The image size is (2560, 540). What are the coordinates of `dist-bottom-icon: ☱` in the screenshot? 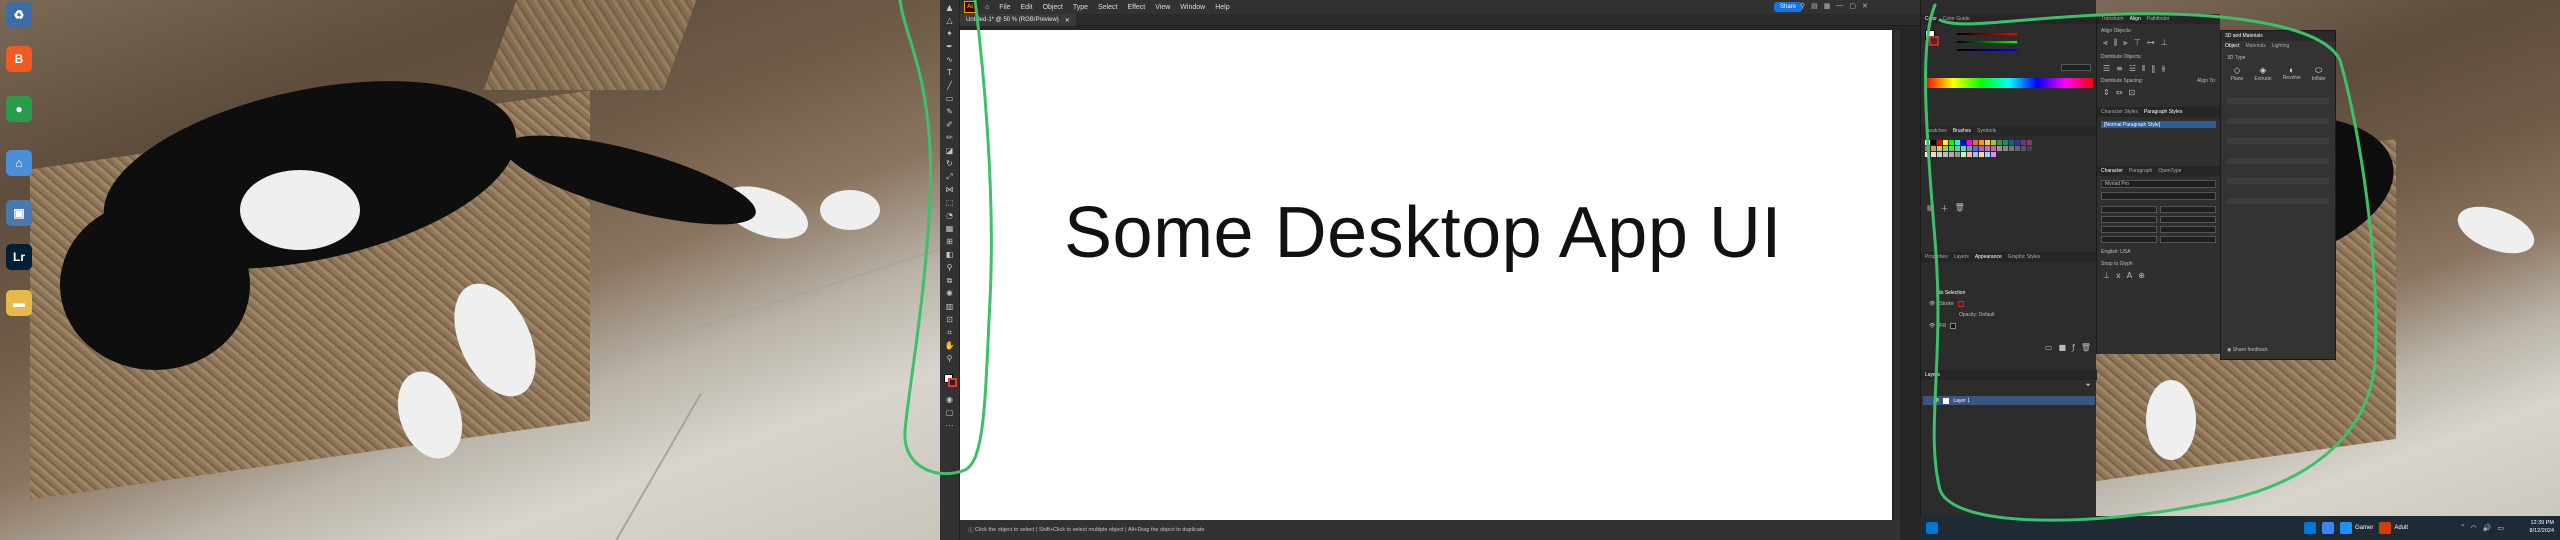 It's located at (2132, 69).